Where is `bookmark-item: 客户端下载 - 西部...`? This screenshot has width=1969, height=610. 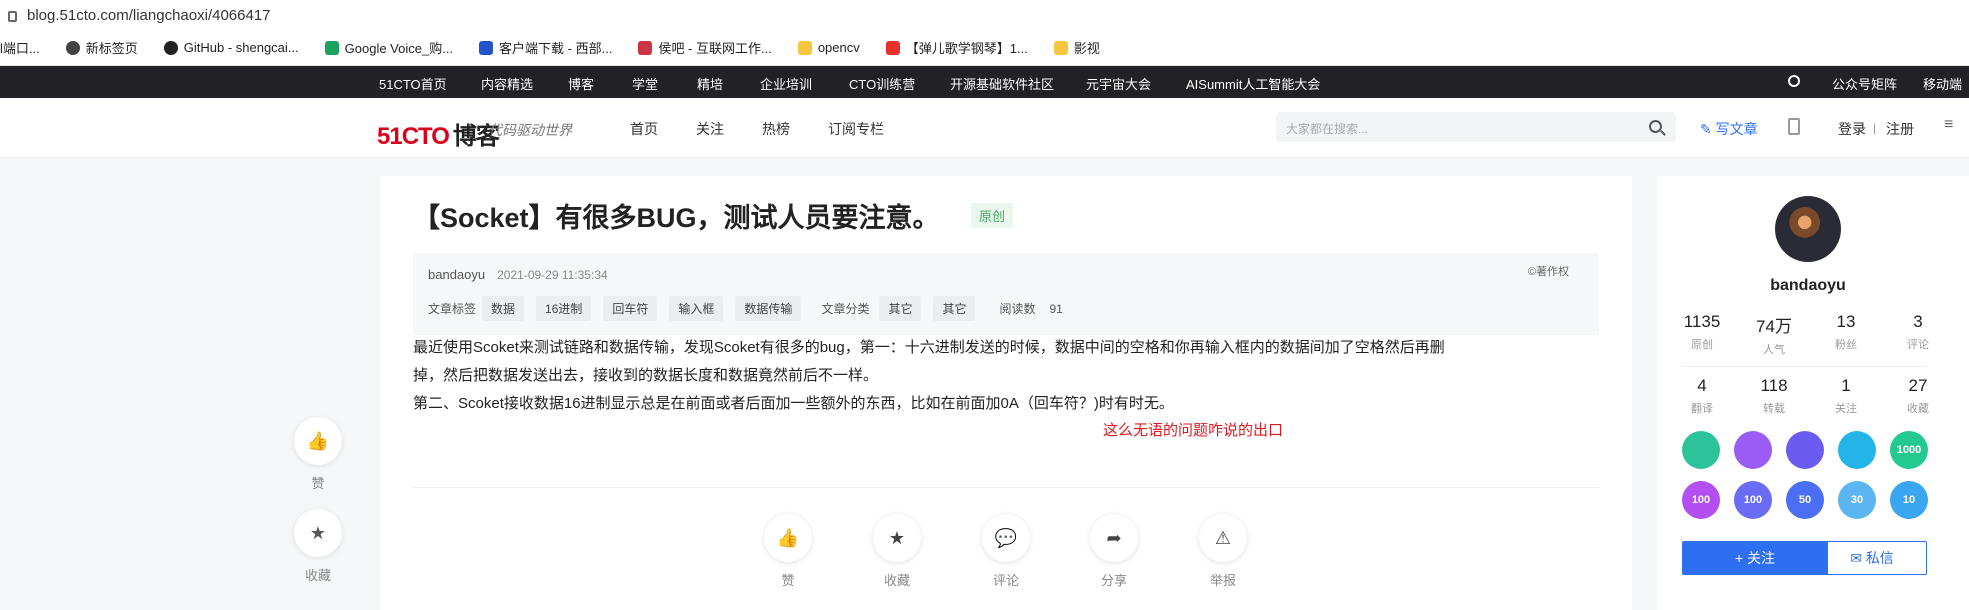
bookmark-item: 客户端下载 - 西部... is located at coordinates (545, 47).